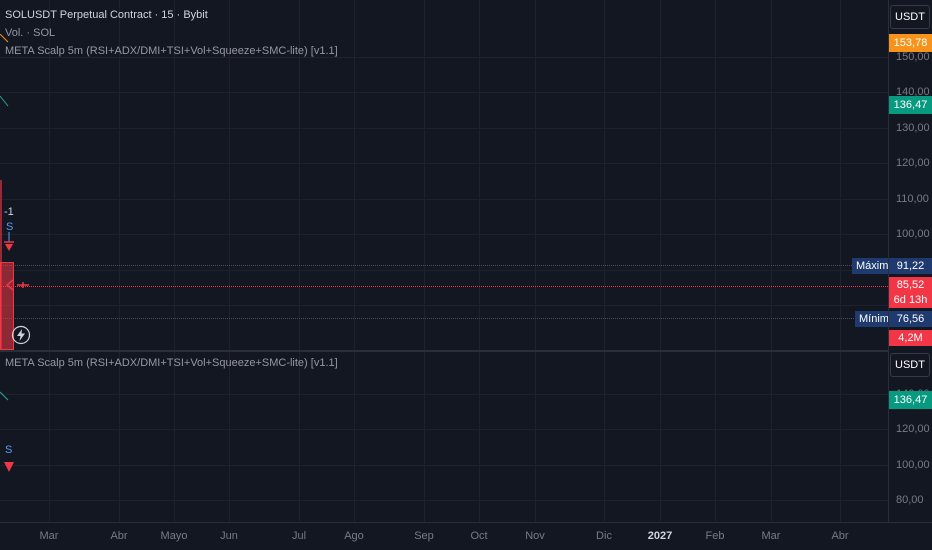 The width and height of the screenshot is (932, 550). What do you see at coordinates (913, 234) in the screenshot?
I see `price-tick: 100,00` at bounding box center [913, 234].